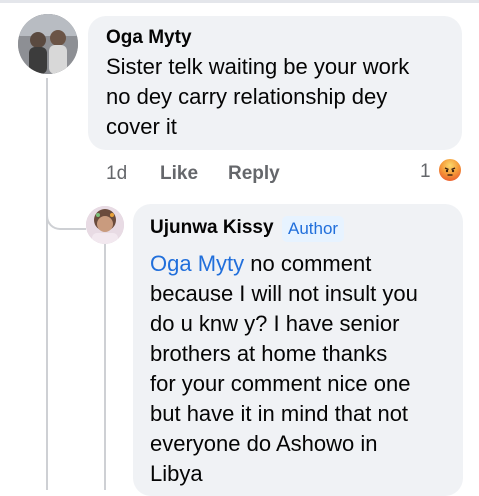 The width and height of the screenshot is (479, 496). I want to click on reply-text-line: brothers at home thanks, so click(269, 353).